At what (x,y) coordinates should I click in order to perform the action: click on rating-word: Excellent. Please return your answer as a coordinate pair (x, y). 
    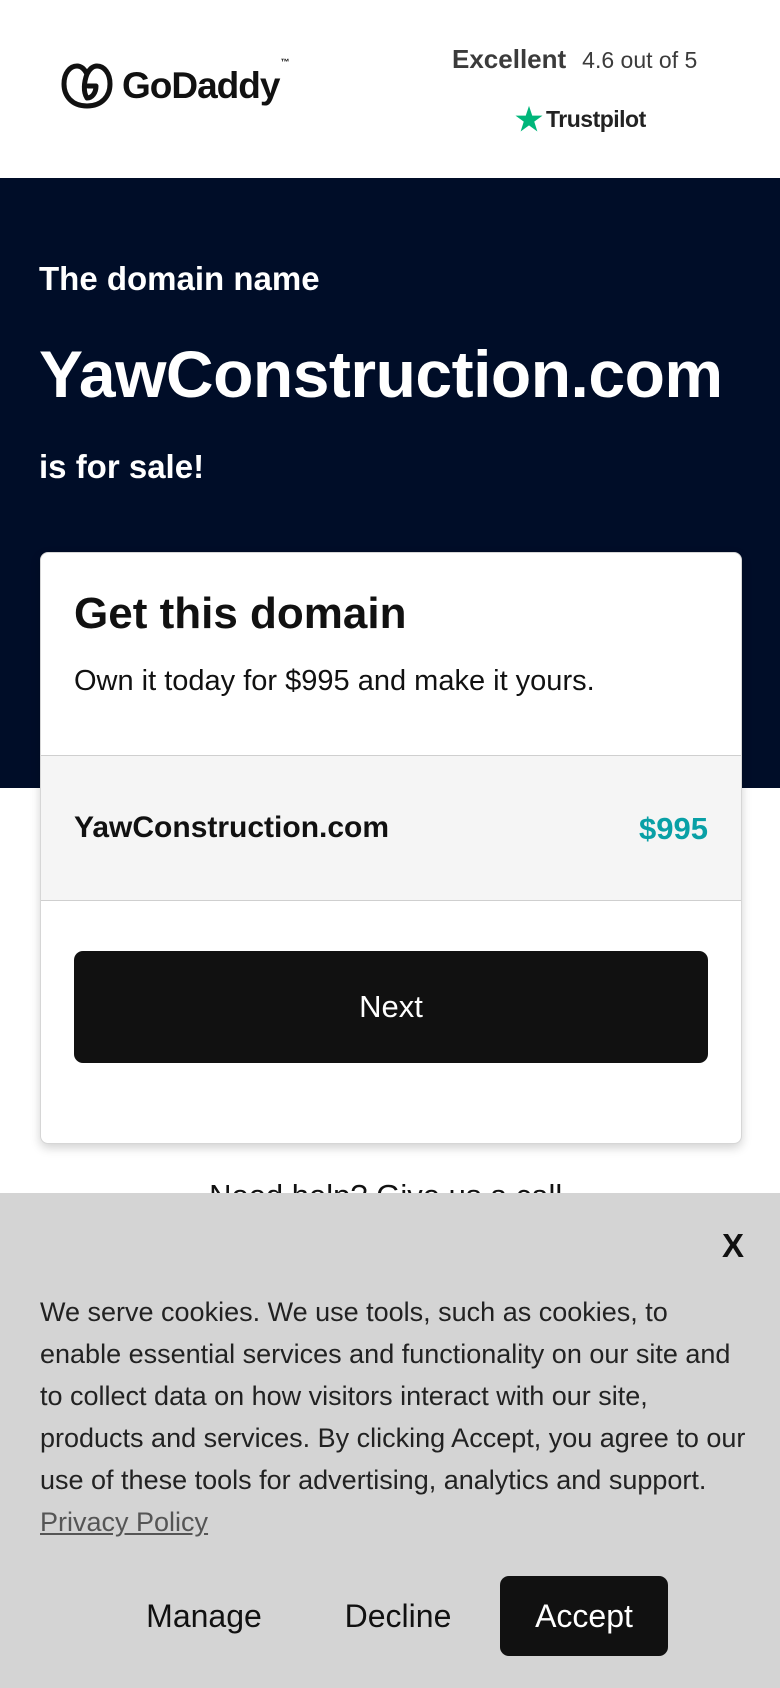
    Looking at the image, I should click on (509, 59).